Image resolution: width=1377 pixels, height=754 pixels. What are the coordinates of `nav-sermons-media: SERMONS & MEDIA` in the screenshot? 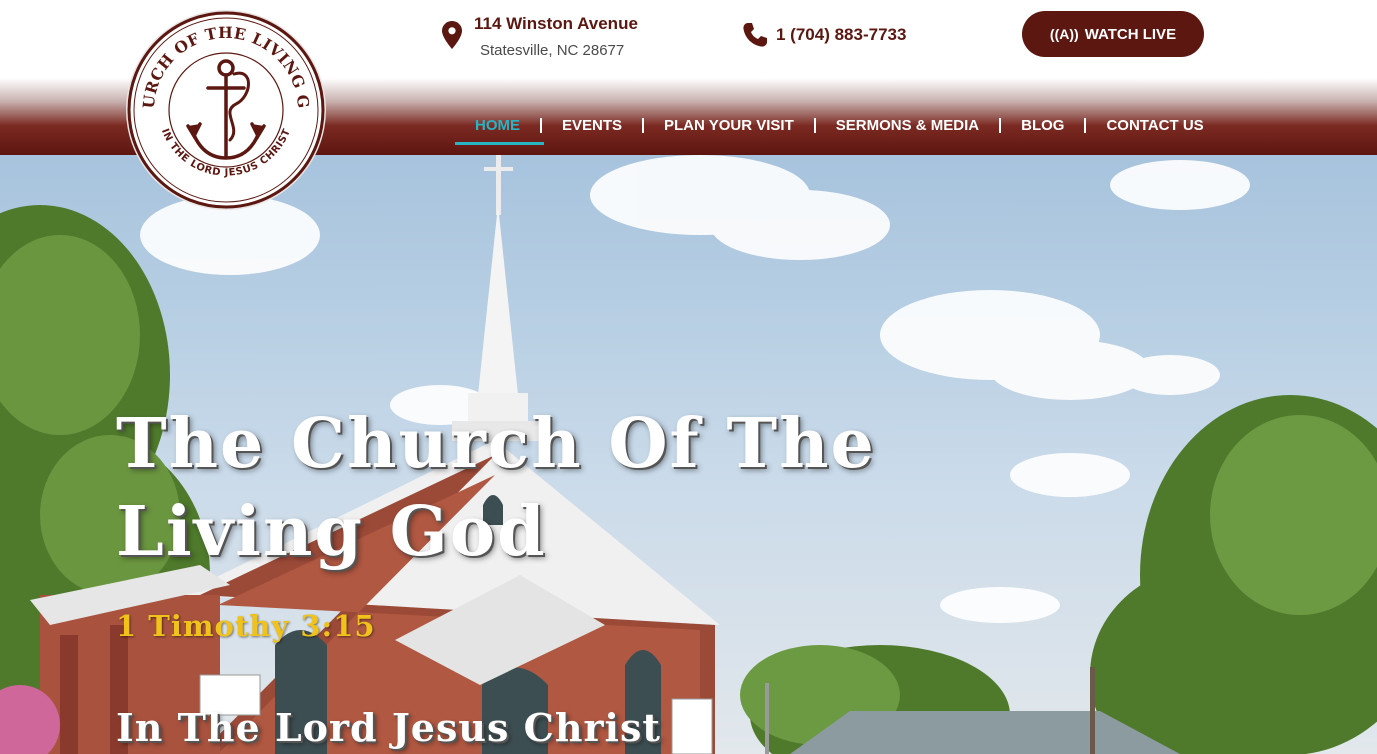 It's located at (907, 125).